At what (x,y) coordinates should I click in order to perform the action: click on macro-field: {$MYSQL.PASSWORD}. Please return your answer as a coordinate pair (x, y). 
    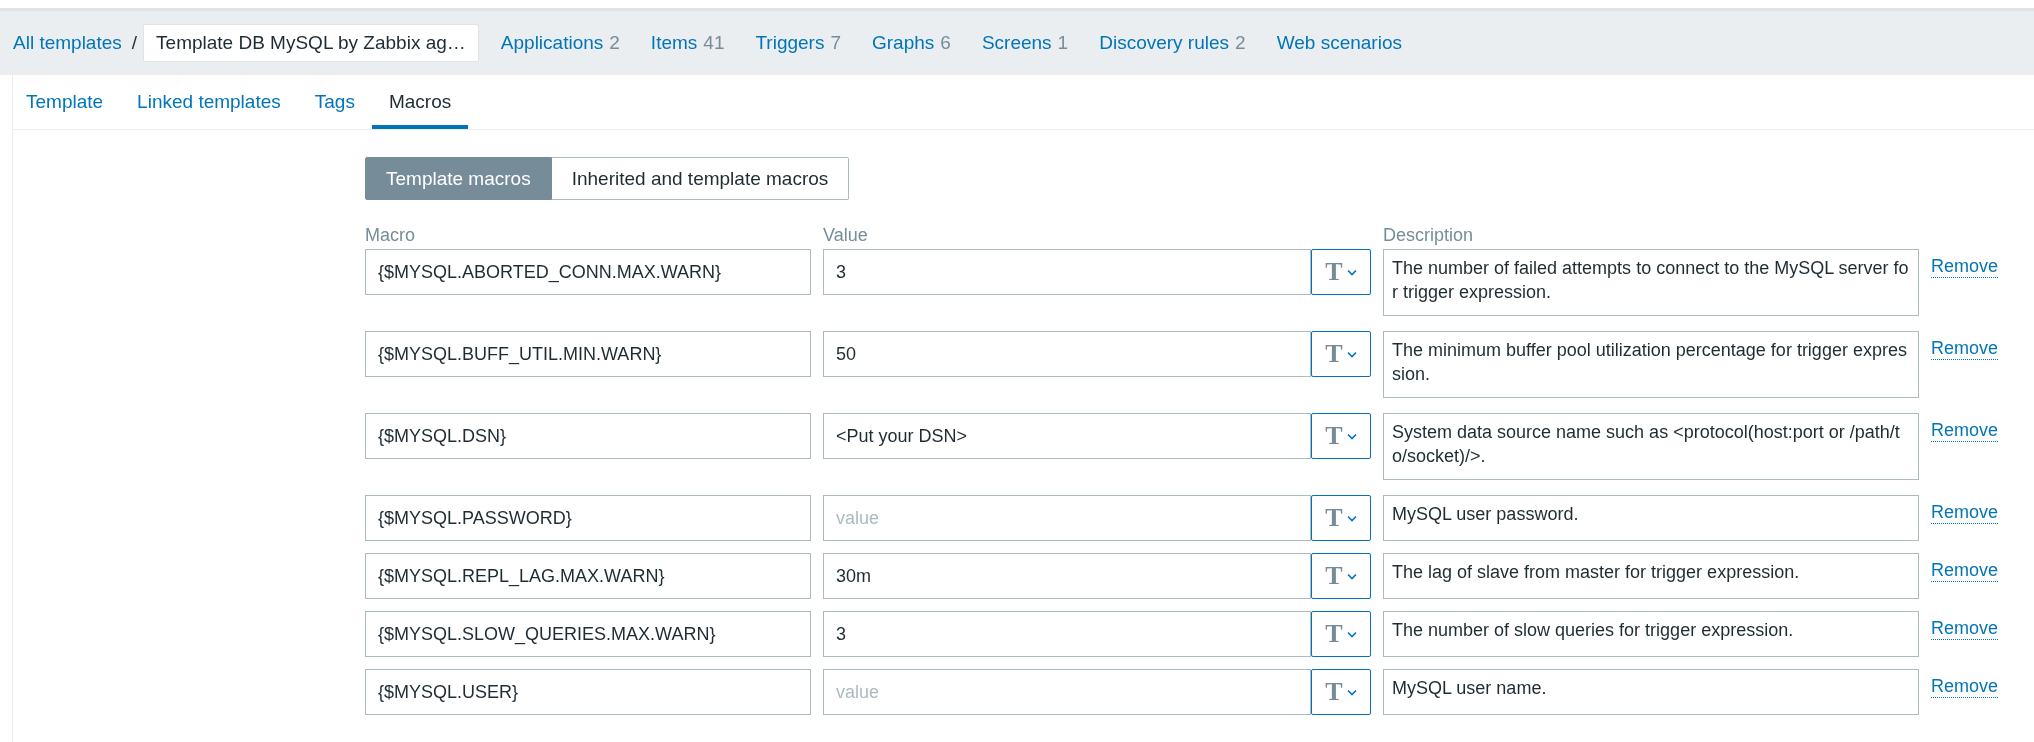
    Looking at the image, I should click on (588, 518).